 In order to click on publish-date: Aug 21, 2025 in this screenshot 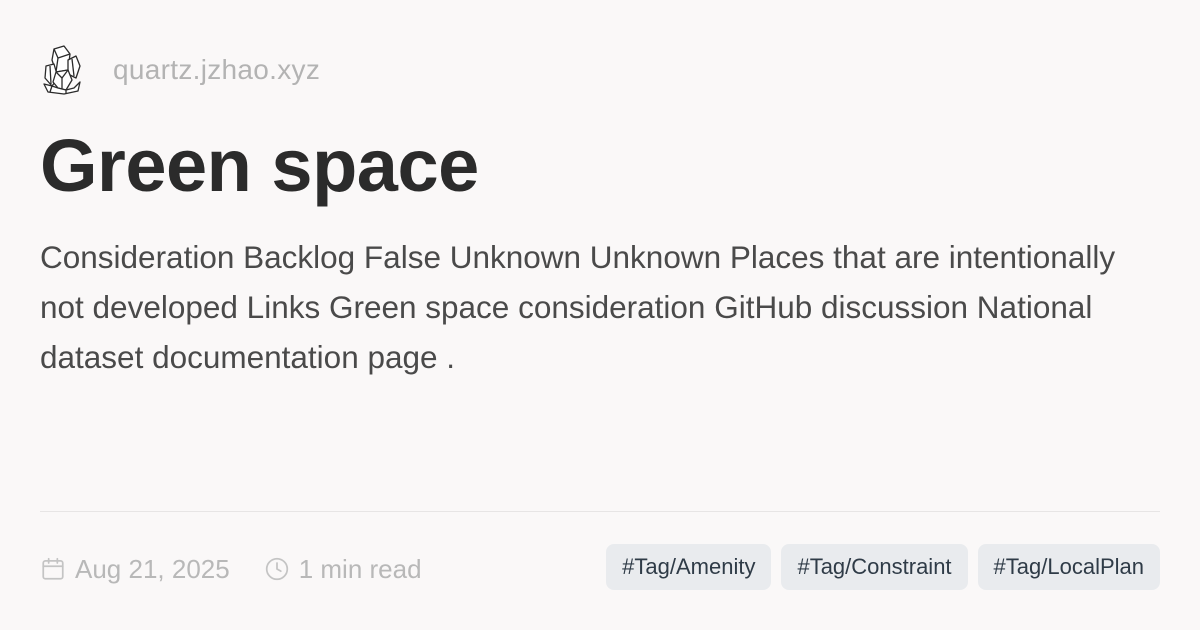, I will do `click(135, 569)`.